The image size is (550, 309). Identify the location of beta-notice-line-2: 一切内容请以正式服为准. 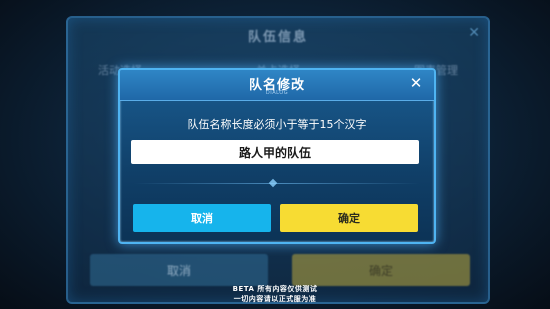
(275, 299).